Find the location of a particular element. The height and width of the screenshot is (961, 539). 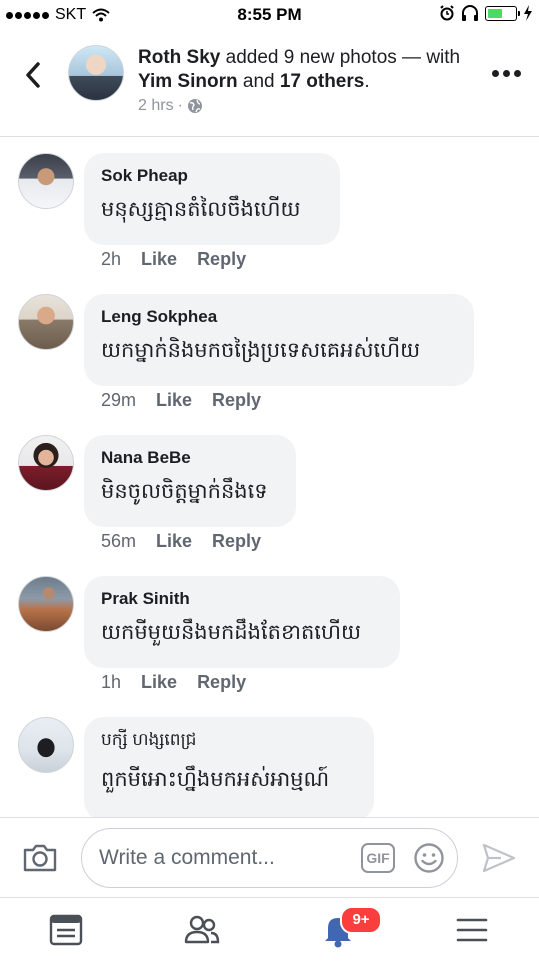

post-action-text: added 9 new photos — with is located at coordinates (340, 57).